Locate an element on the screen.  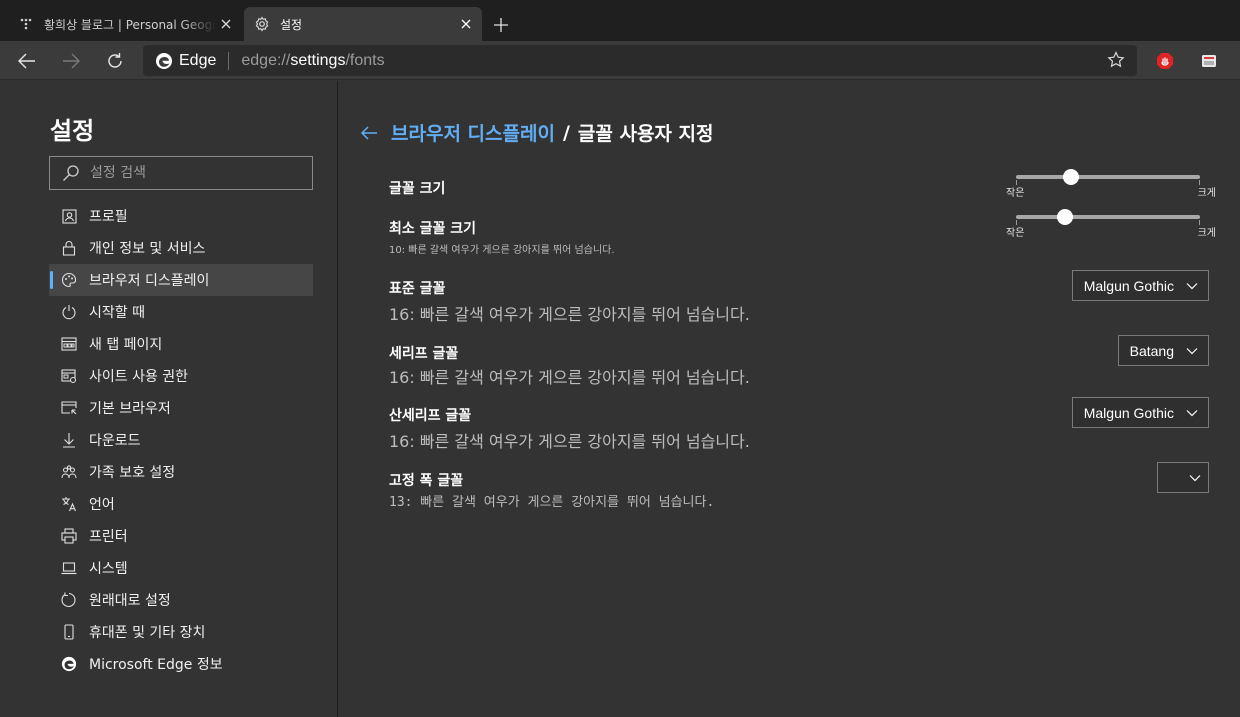
forward-button is located at coordinates (71, 61).